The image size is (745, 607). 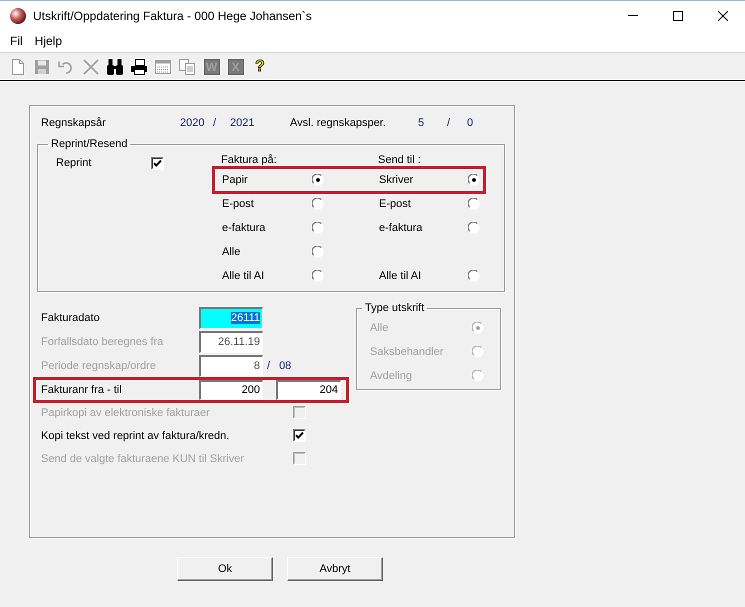 What do you see at coordinates (723, 15) in the screenshot?
I see `close-icon` at bounding box center [723, 15].